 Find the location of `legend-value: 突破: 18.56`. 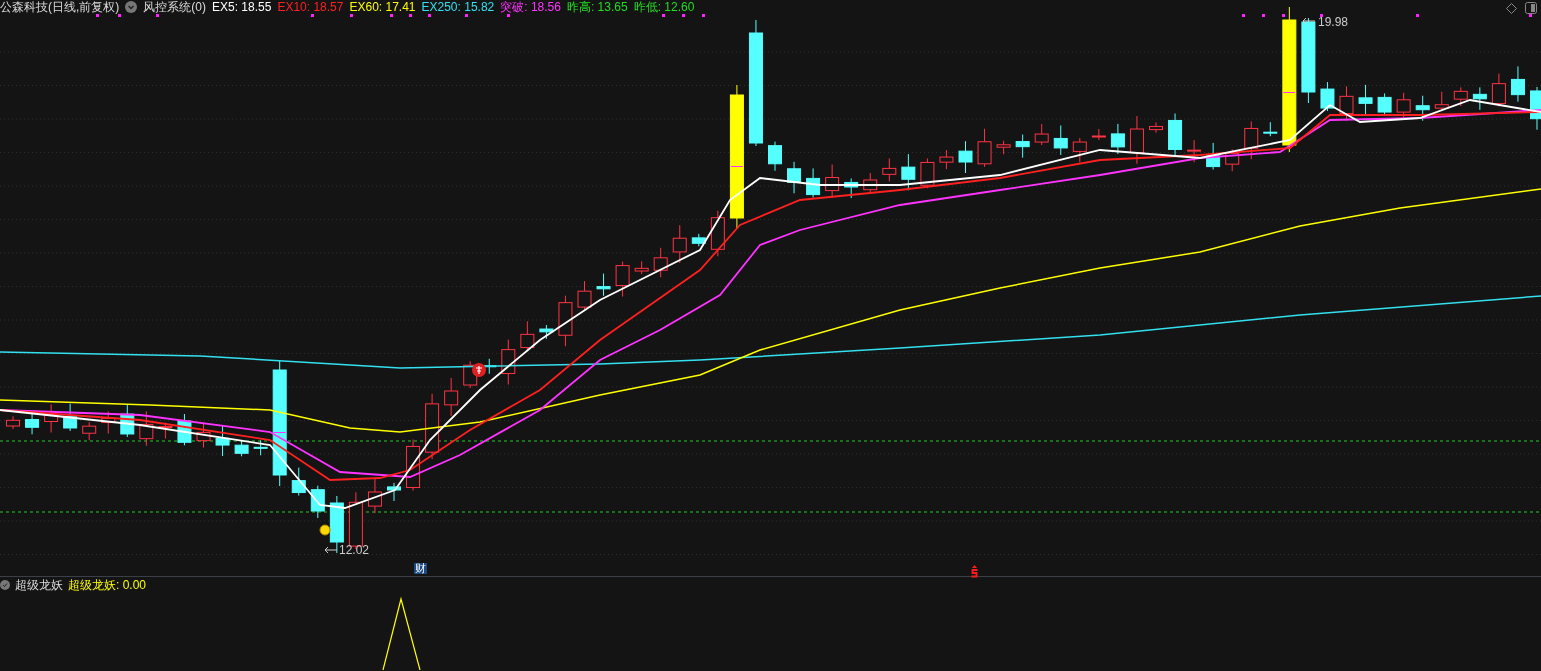

legend-value: 突破: 18.56 is located at coordinates (530, 7).